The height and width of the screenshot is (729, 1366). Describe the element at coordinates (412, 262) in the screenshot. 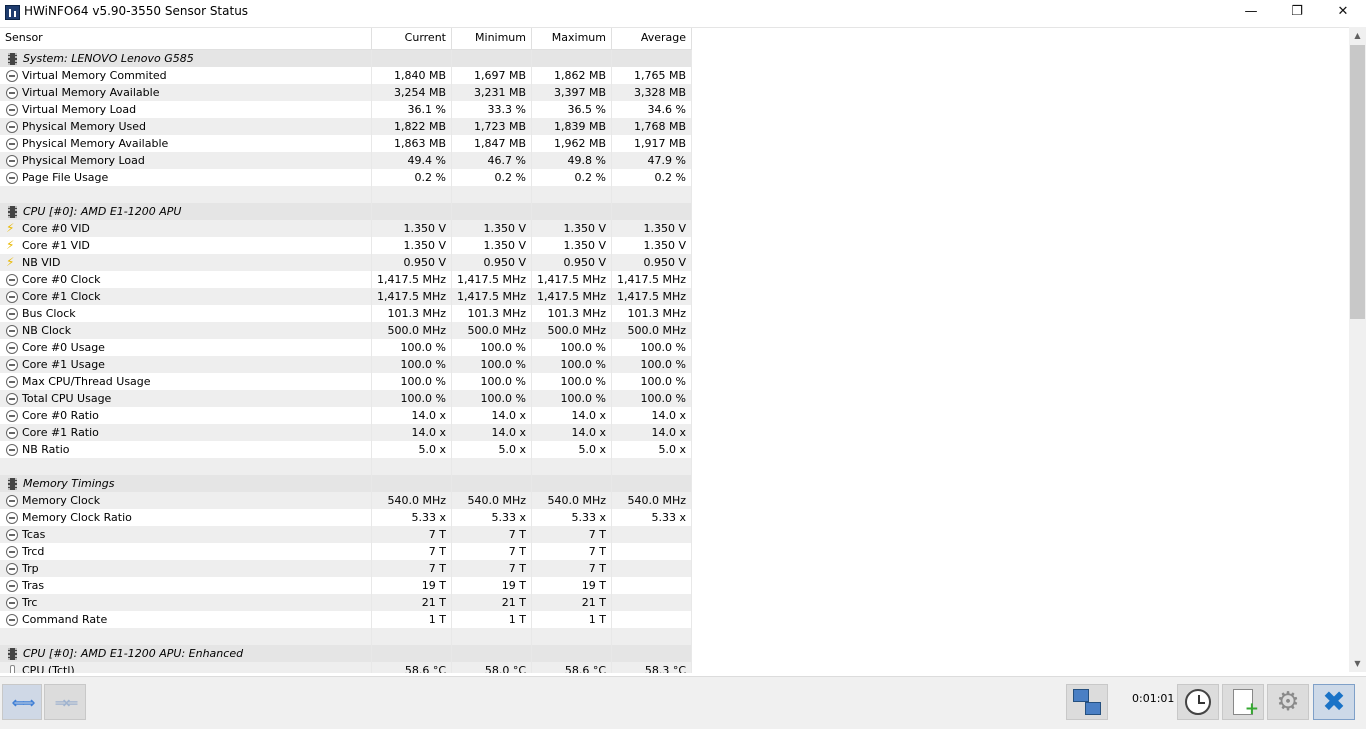

I see `current-value: 0.950 V` at that location.